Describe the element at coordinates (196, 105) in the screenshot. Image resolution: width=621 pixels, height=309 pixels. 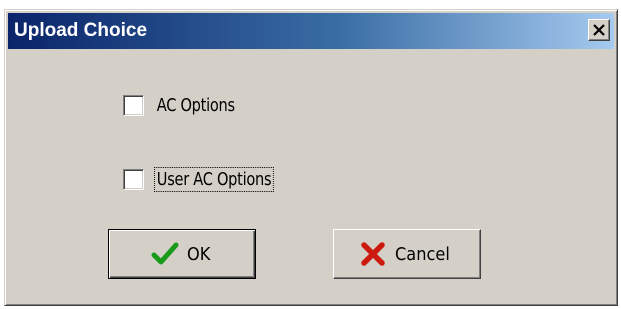
I see `ac-options-label: AC Options` at that location.